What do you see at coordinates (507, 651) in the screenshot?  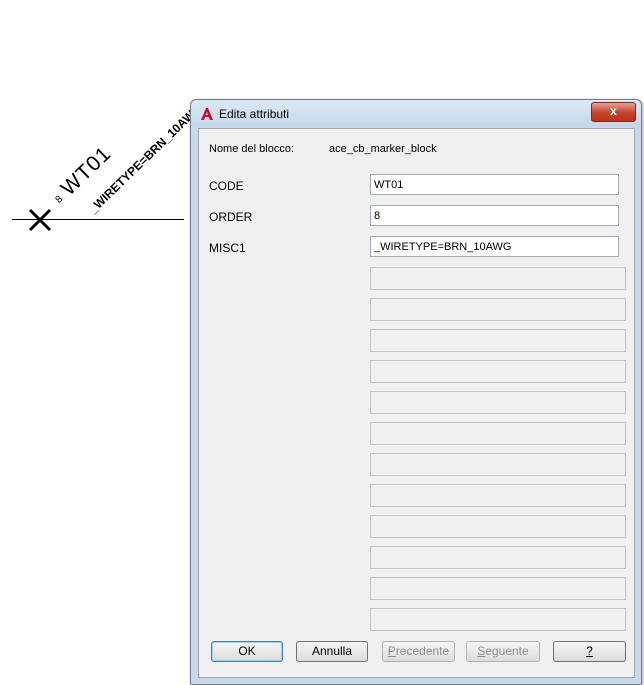 I see `next-label: eguente` at bounding box center [507, 651].